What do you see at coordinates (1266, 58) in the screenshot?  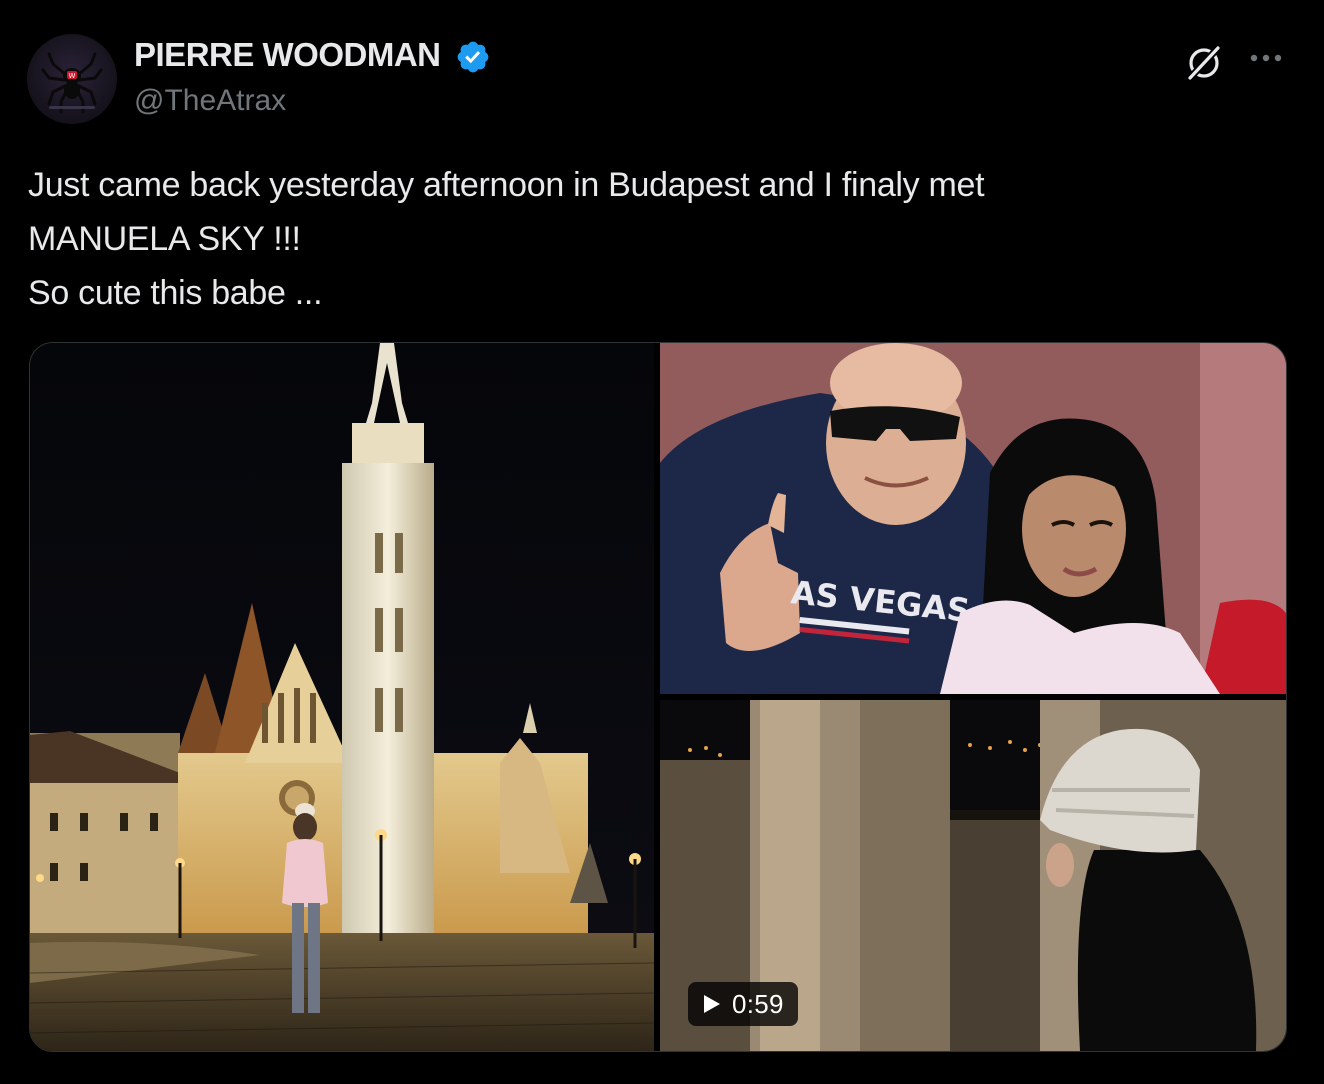 I see `more-icon` at bounding box center [1266, 58].